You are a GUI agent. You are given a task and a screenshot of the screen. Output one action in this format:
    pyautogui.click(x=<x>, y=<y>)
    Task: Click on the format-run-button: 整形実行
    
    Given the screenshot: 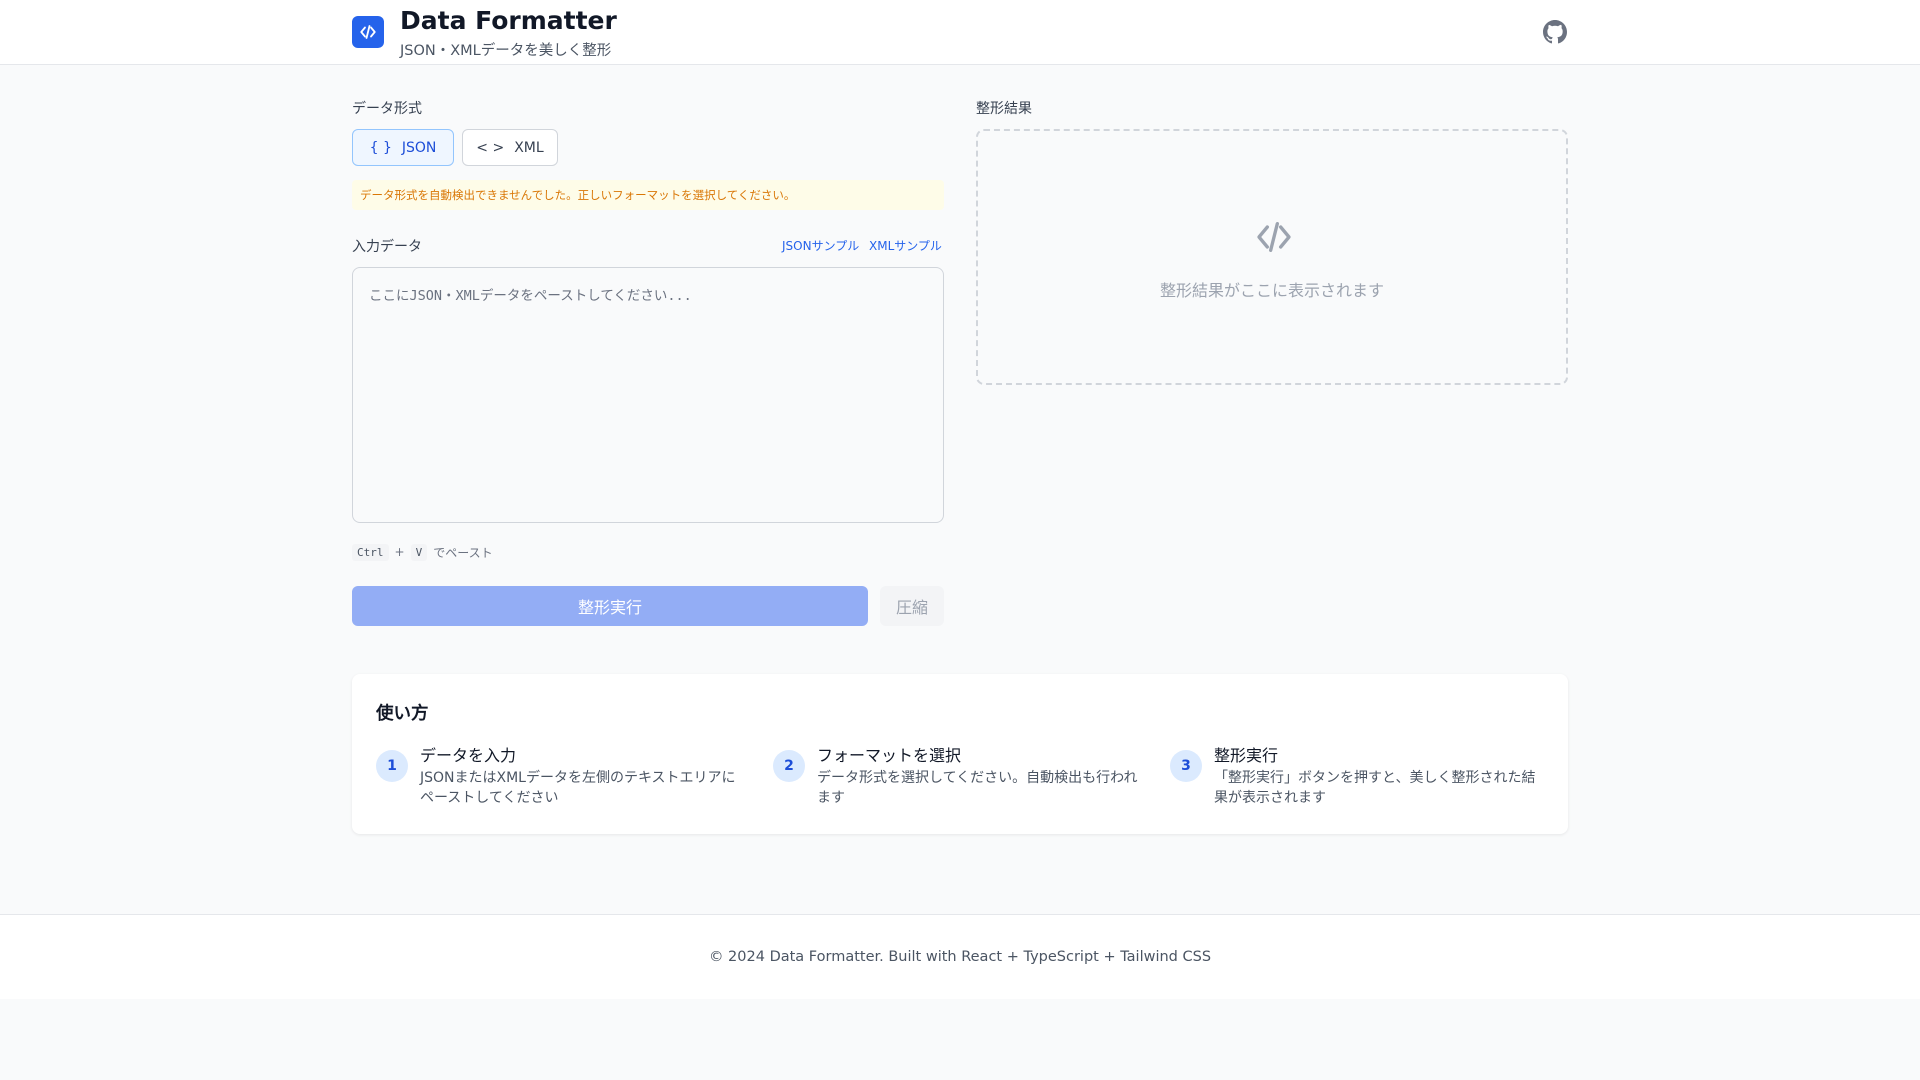 What is the action you would take?
    pyautogui.click(x=610, y=606)
    